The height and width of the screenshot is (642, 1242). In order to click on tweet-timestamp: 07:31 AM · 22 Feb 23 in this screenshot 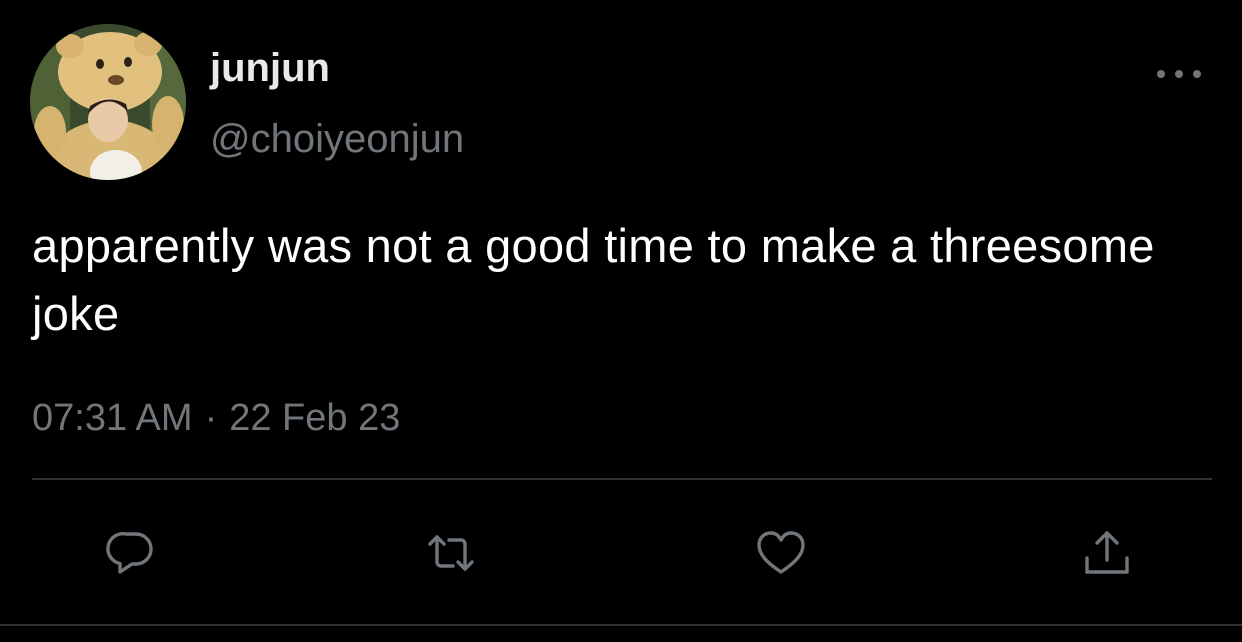, I will do `click(216, 418)`.